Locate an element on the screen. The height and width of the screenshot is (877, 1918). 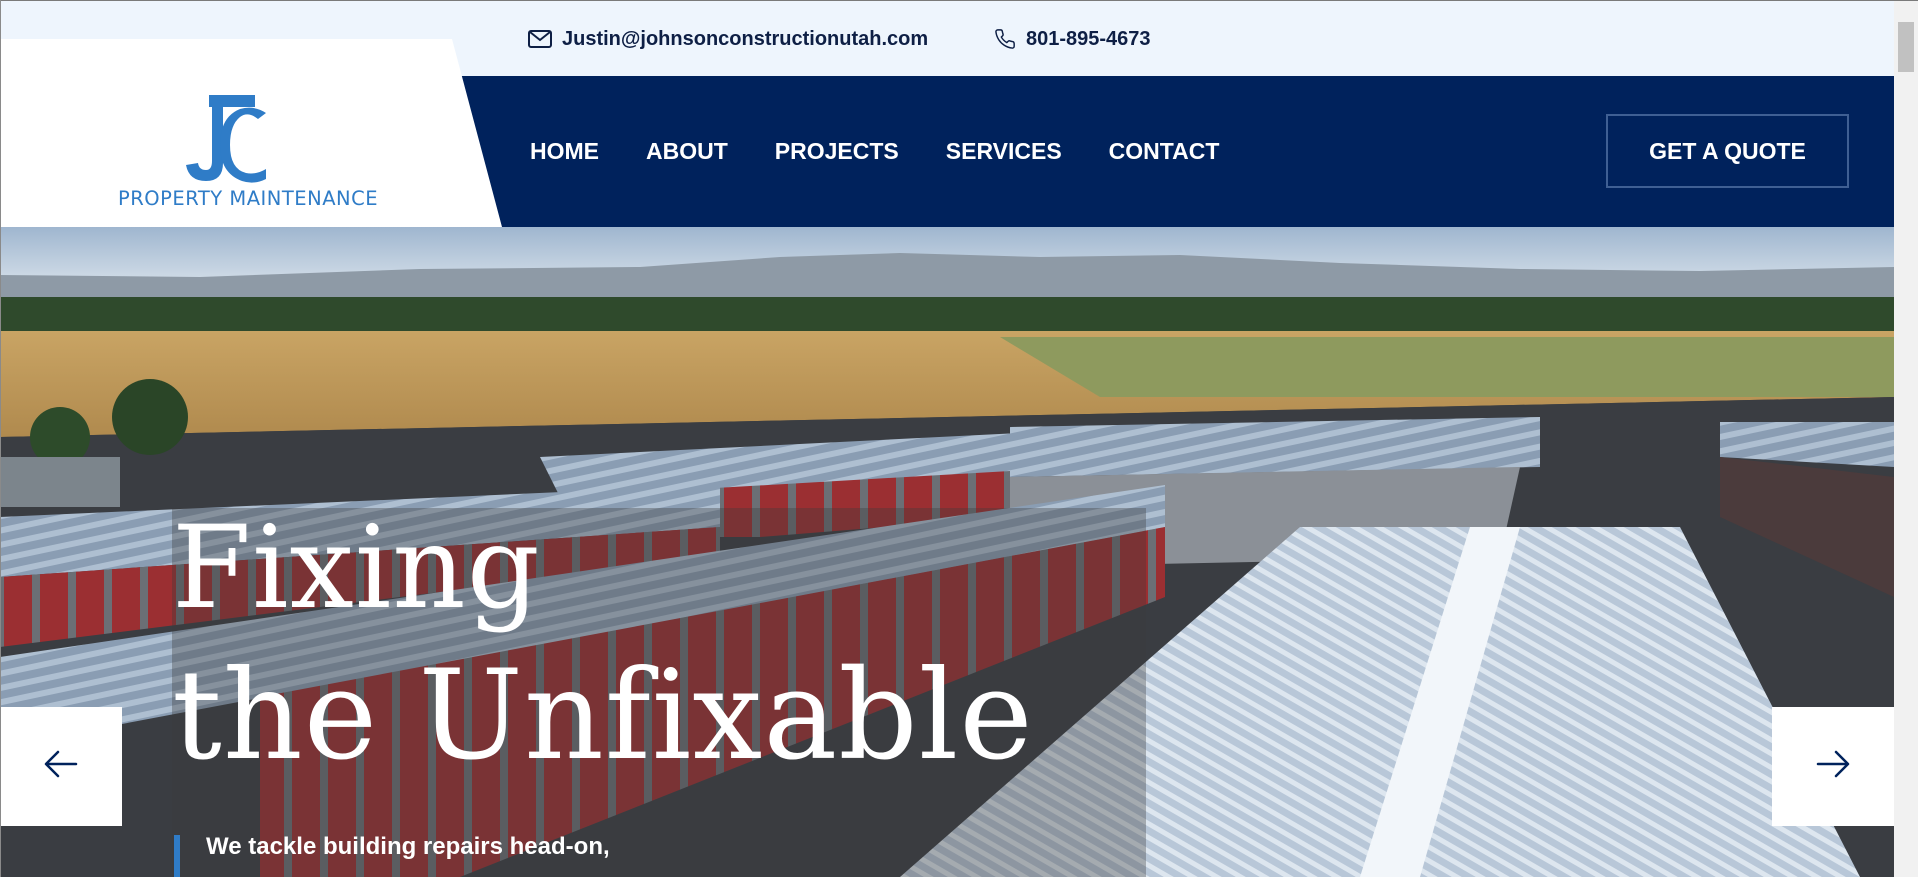
logo-link: PROPERTY MAINTENANCE is located at coordinates (251, 133).